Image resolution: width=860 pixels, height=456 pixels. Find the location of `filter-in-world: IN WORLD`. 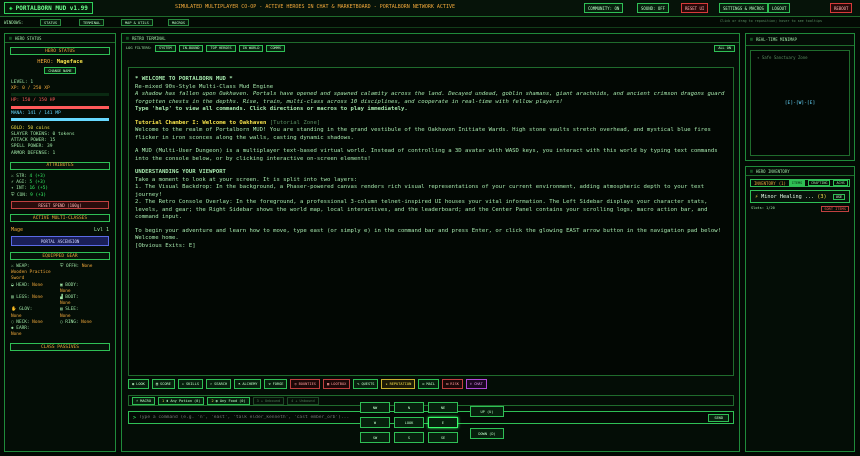

filter-in-world: IN WORLD is located at coordinates (251, 48).